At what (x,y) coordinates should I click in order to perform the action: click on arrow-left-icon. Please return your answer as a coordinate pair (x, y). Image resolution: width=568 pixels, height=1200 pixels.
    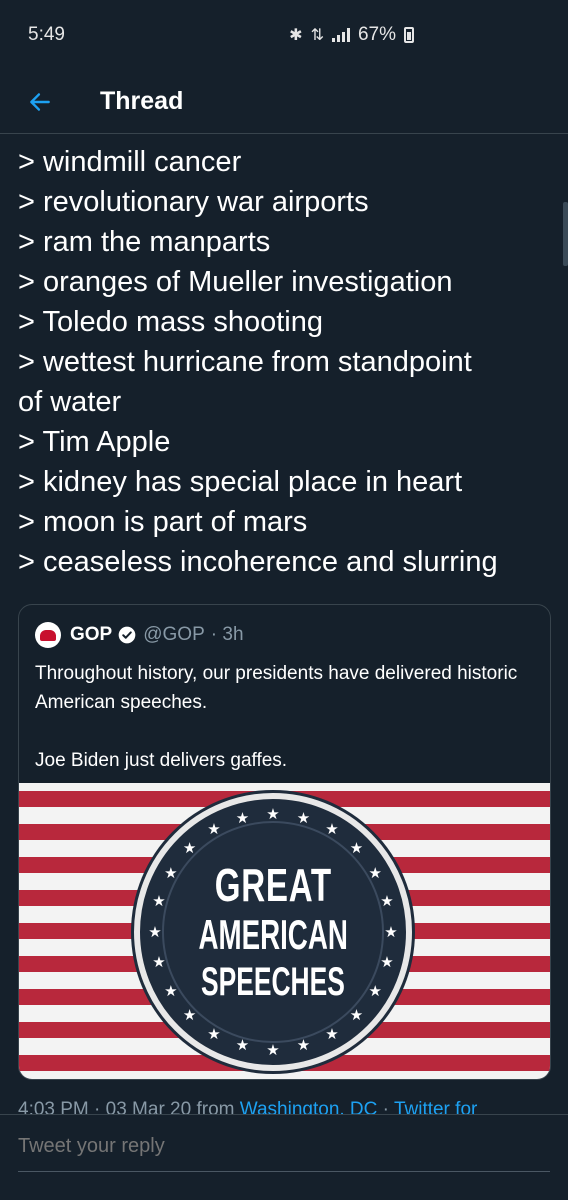
    Looking at the image, I should click on (40, 101).